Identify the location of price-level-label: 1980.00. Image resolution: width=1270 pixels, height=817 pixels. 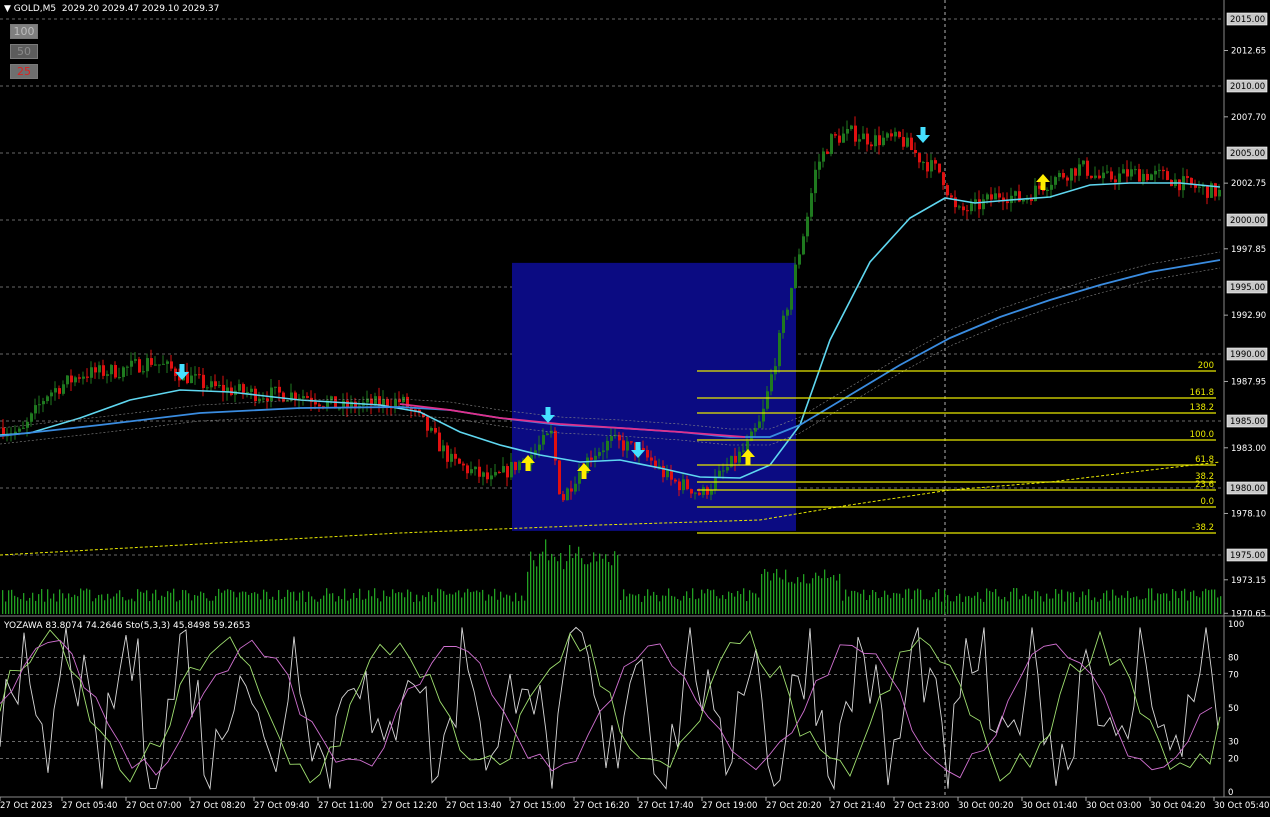
(1247, 489).